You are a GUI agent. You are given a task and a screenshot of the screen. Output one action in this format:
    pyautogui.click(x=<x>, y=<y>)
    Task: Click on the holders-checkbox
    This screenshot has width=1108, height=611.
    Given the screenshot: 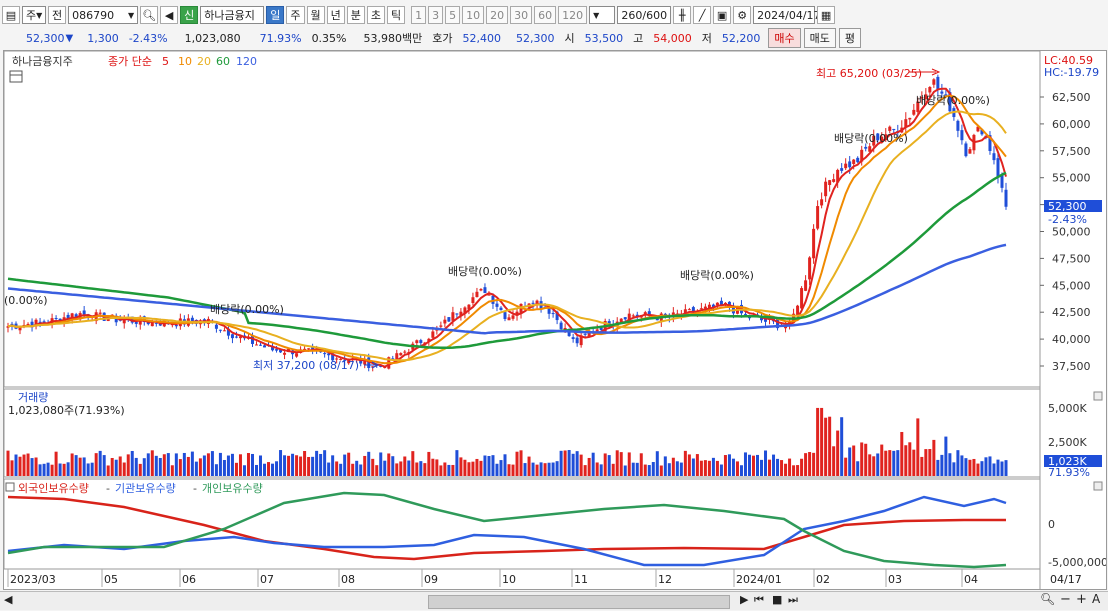 What is the action you would take?
    pyautogui.click(x=10, y=487)
    